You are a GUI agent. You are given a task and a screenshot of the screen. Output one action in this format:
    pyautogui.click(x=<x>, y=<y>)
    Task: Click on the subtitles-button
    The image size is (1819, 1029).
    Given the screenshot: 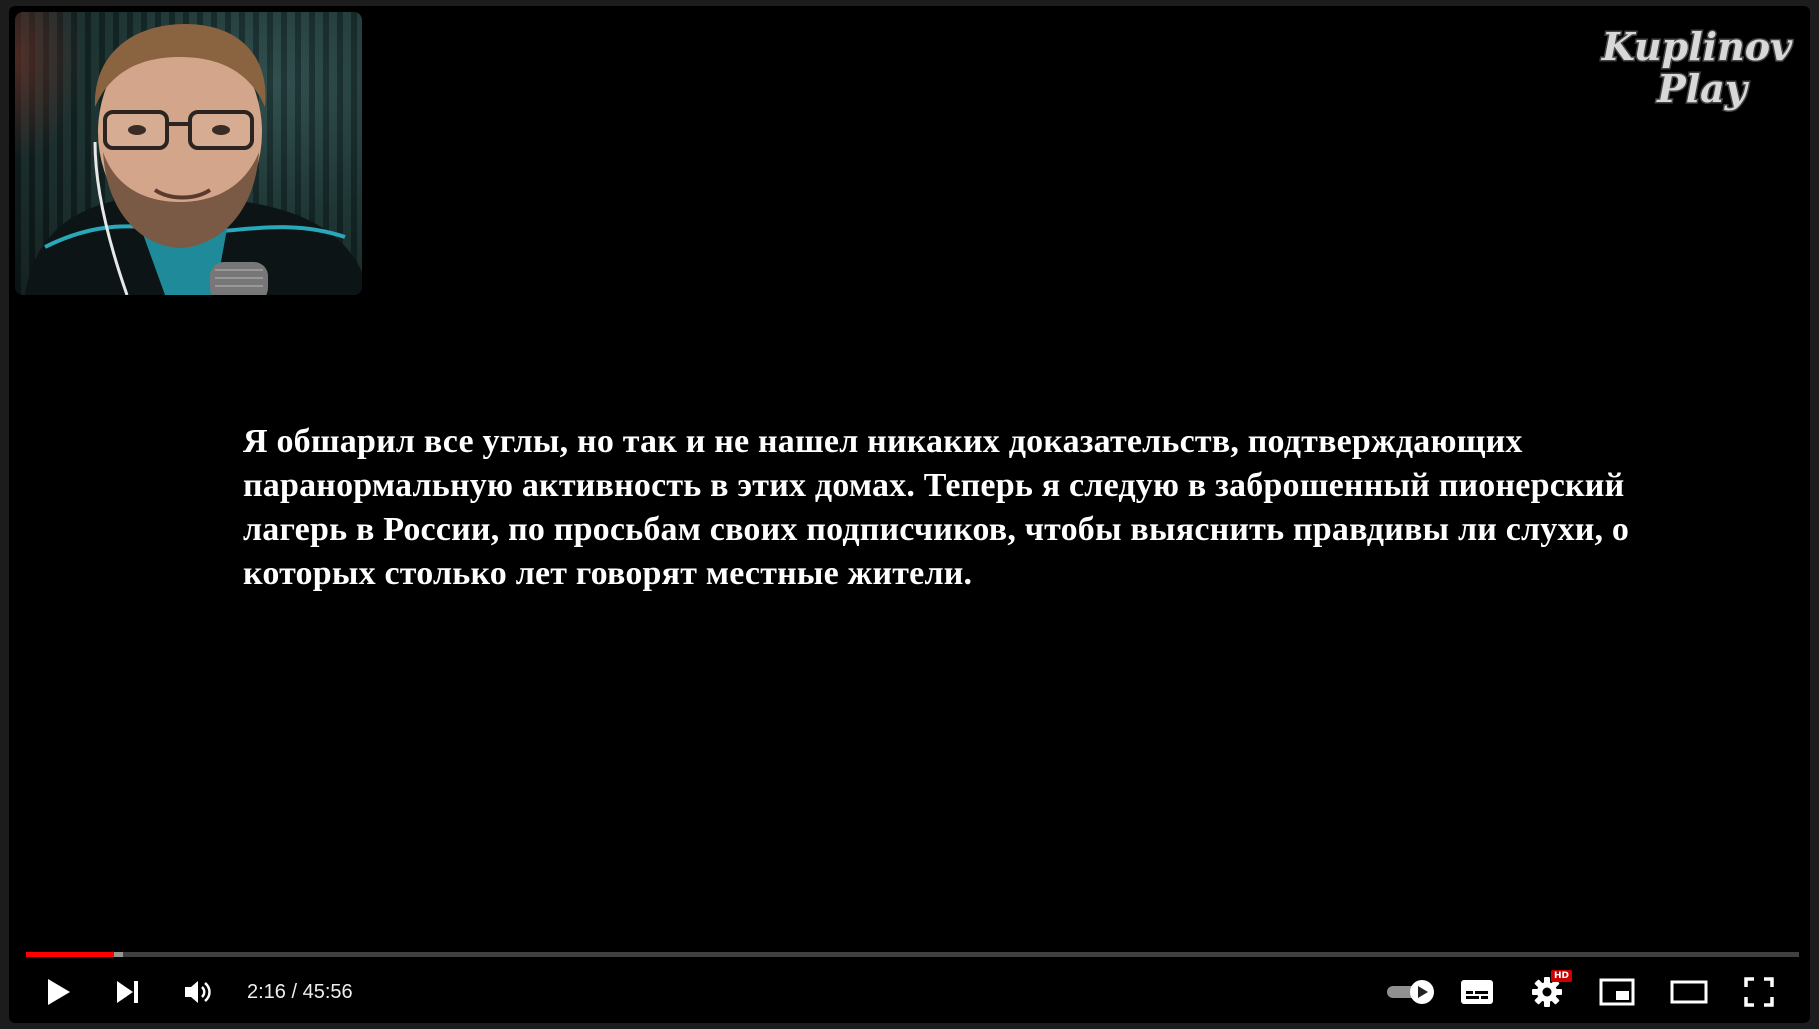 What is the action you would take?
    pyautogui.click(x=1477, y=992)
    